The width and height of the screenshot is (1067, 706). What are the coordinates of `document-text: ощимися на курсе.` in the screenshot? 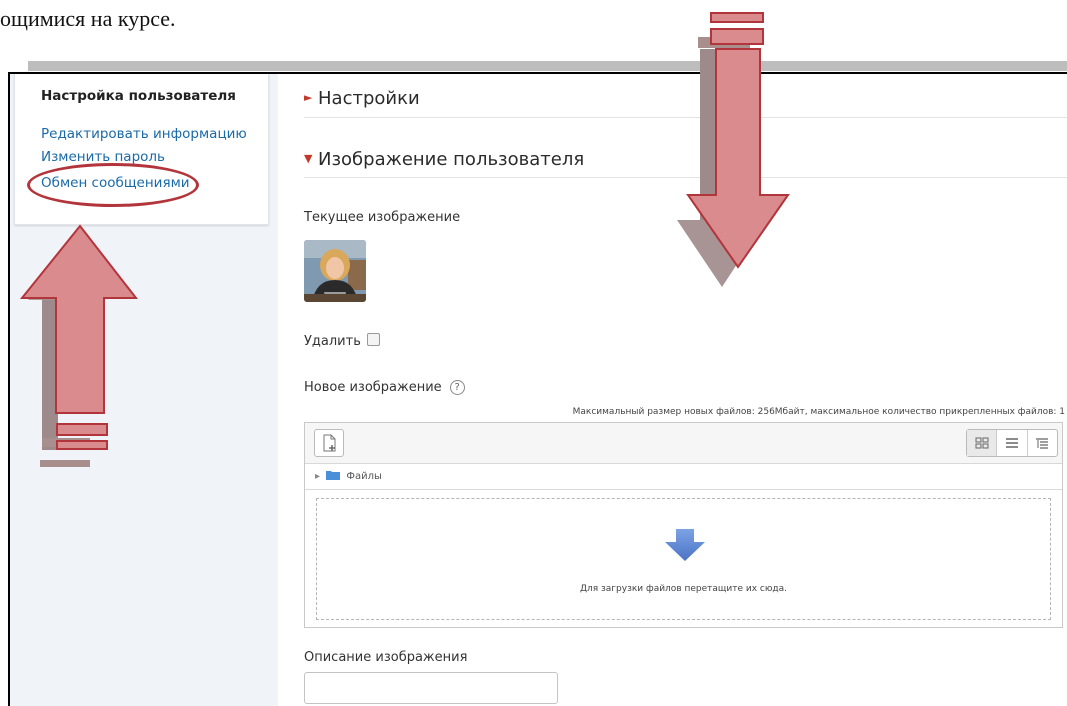 It's located at (88, 18).